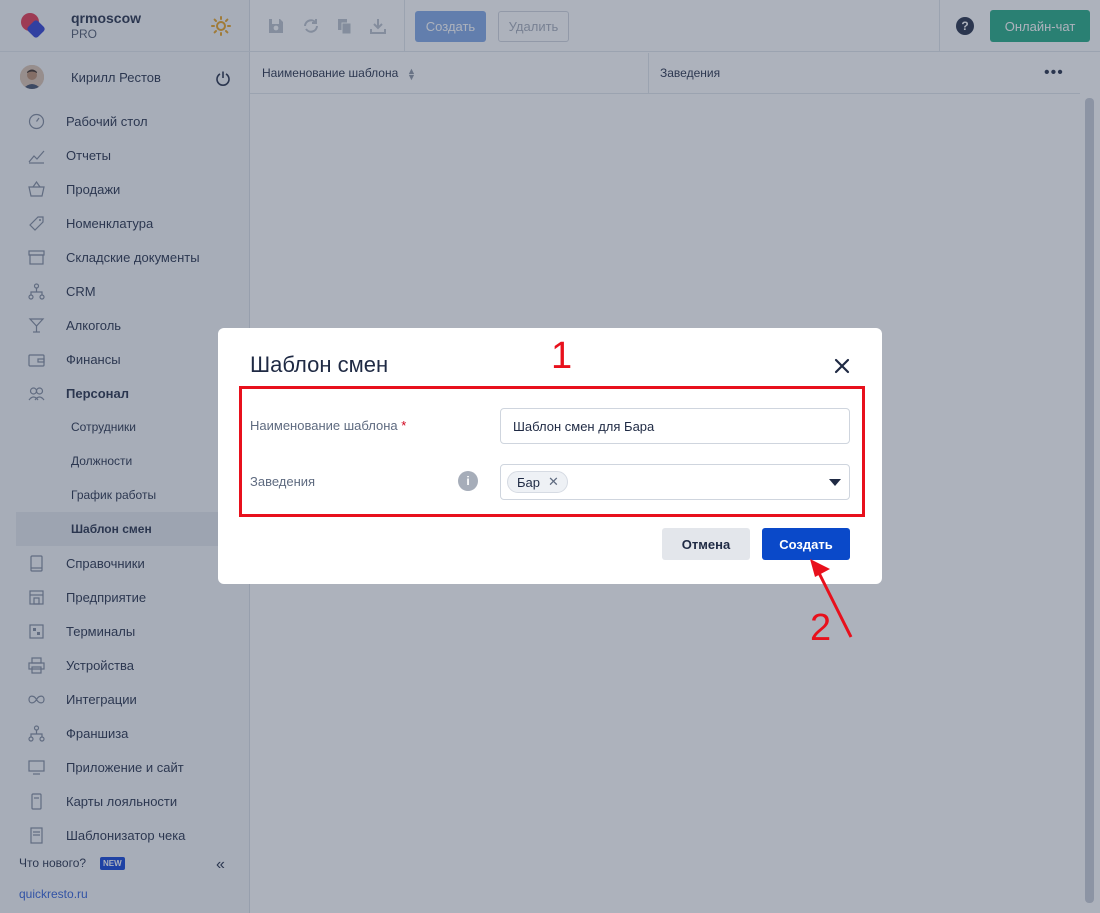  I want to click on venue-chip: Бар ✕, so click(537, 482).